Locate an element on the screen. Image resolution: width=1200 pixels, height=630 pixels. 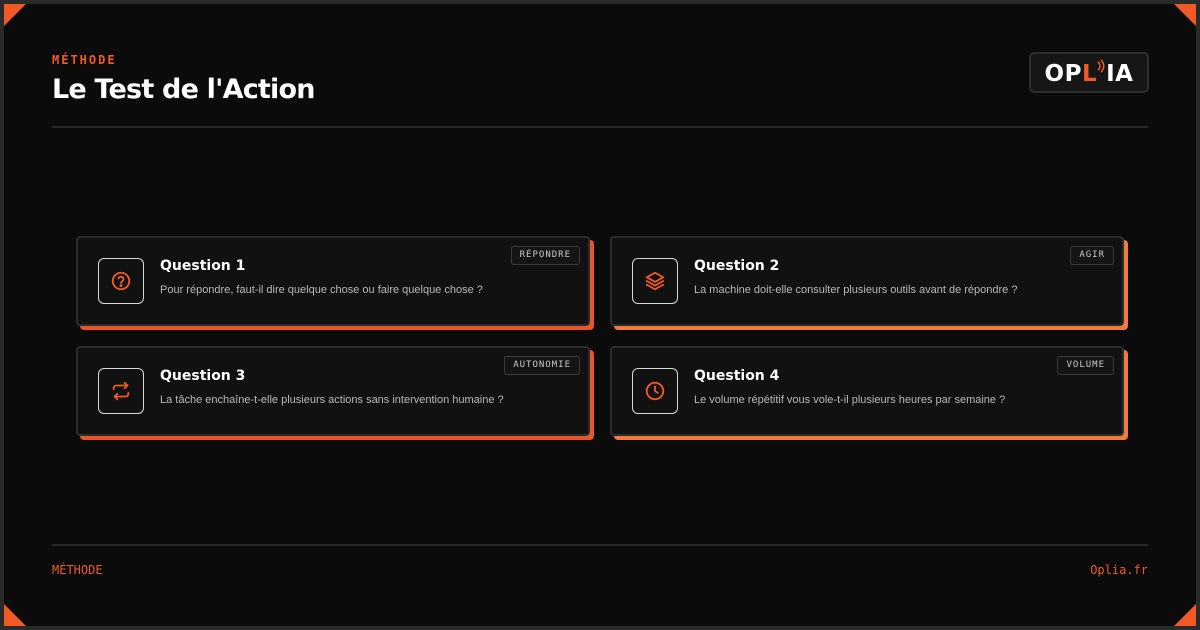
section-eyebrow: MÉTHODE is located at coordinates (84, 60).